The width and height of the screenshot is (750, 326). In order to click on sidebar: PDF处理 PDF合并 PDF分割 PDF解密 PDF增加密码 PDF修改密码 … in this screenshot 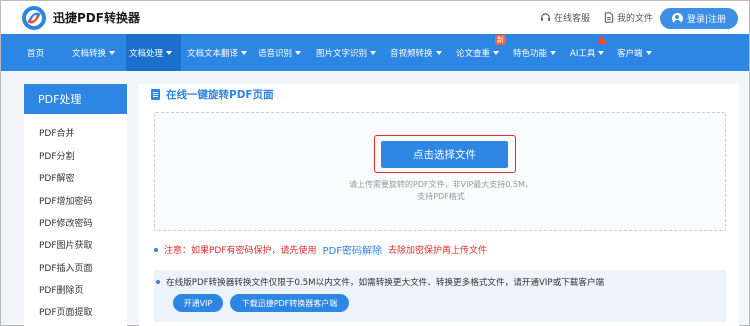, I will do `click(75, 205)`.